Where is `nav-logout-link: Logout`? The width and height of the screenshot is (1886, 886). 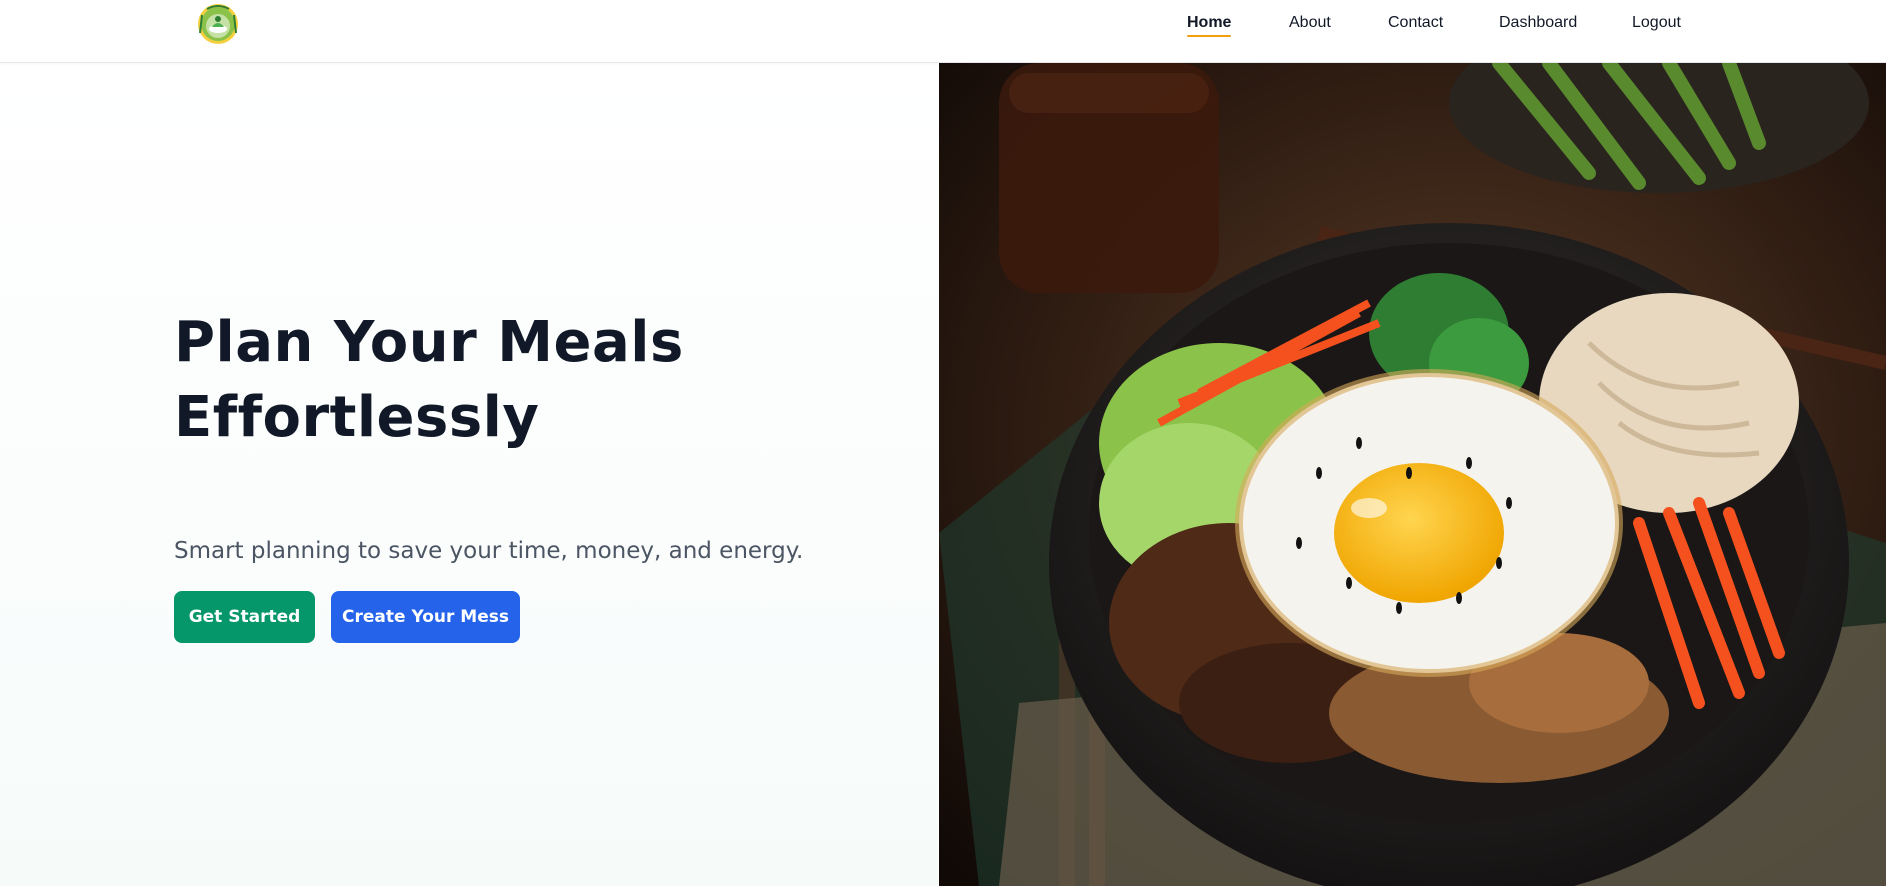
nav-logout-link: Logout is located at coordinates (1656, 23).